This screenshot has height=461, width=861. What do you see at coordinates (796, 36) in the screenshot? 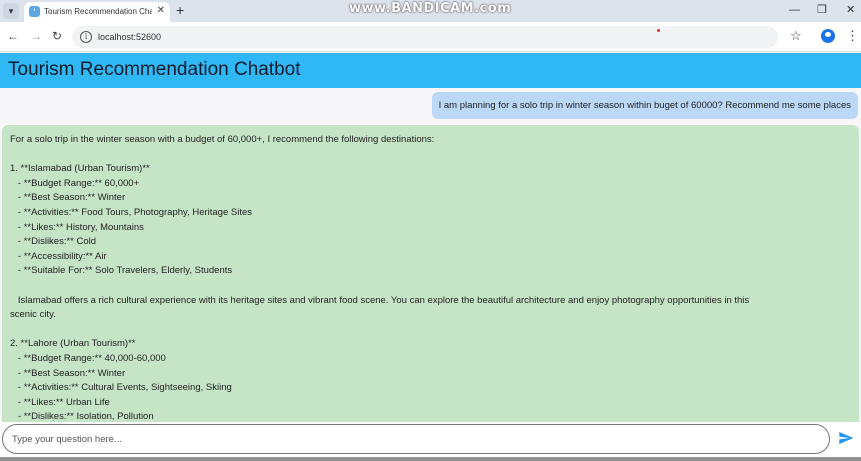
I see `bookmark-star-icon: ☆` at bounding box center [796, 36].